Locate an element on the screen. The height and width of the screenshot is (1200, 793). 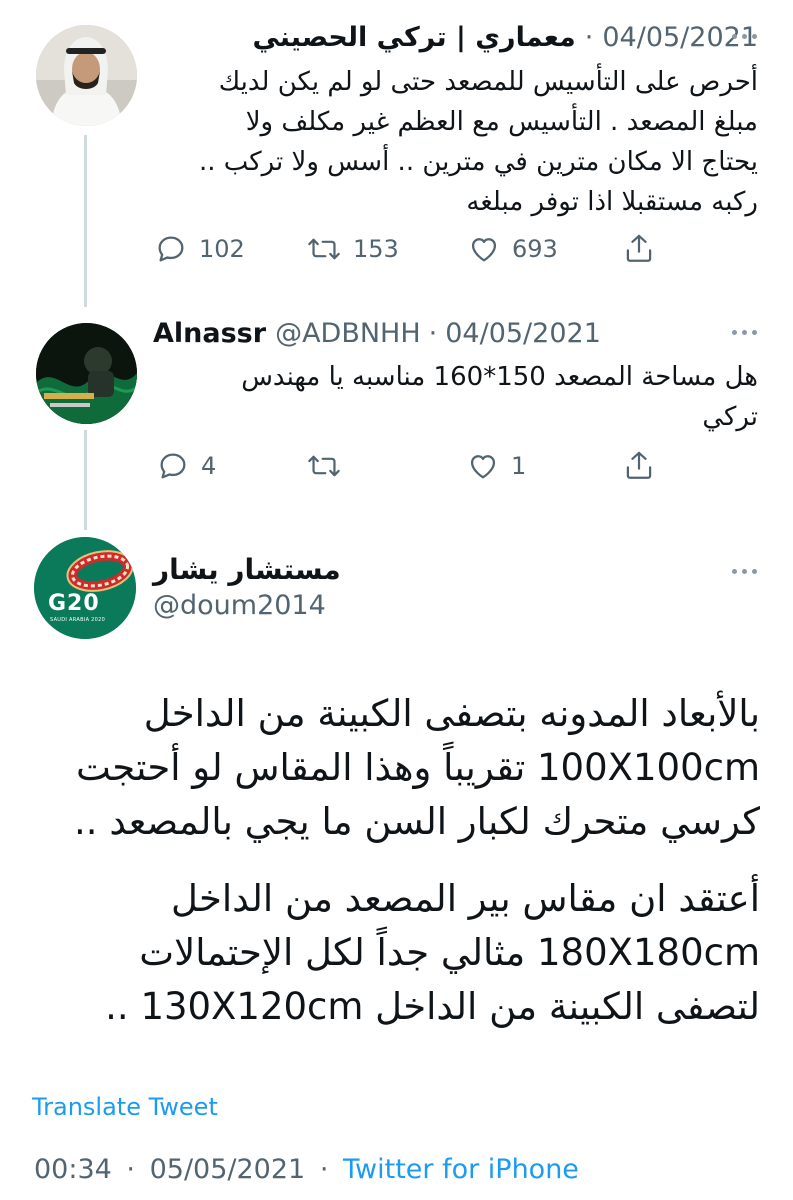
tweet-text-line: بالأبعاد المدونه بتصفى الكبينة من الداخل is located at coordinates (451, 713).